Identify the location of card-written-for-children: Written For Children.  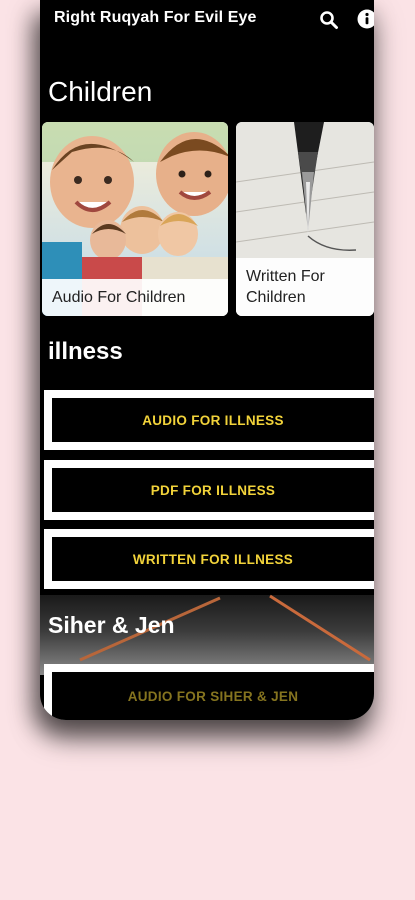
(305, 219).